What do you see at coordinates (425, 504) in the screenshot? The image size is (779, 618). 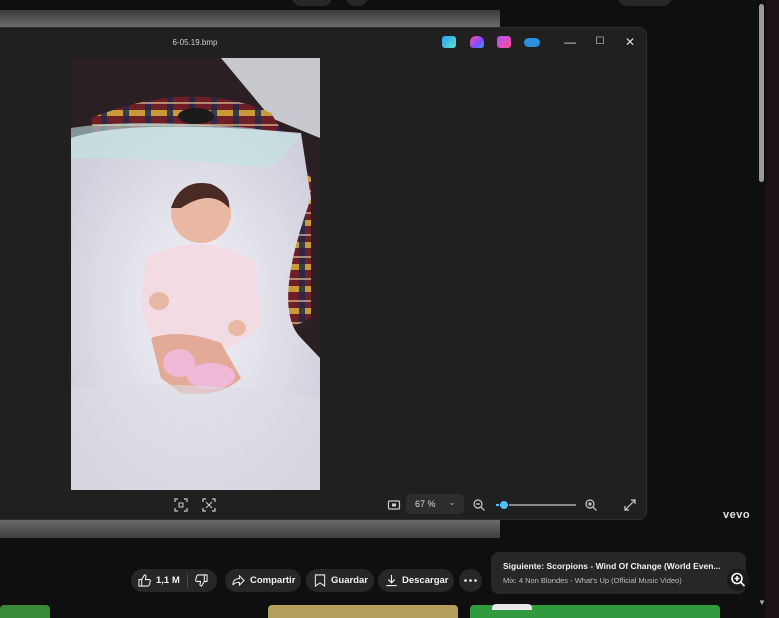 I see `zoom-level-value: 67 %` at bounding box center [425, 504].